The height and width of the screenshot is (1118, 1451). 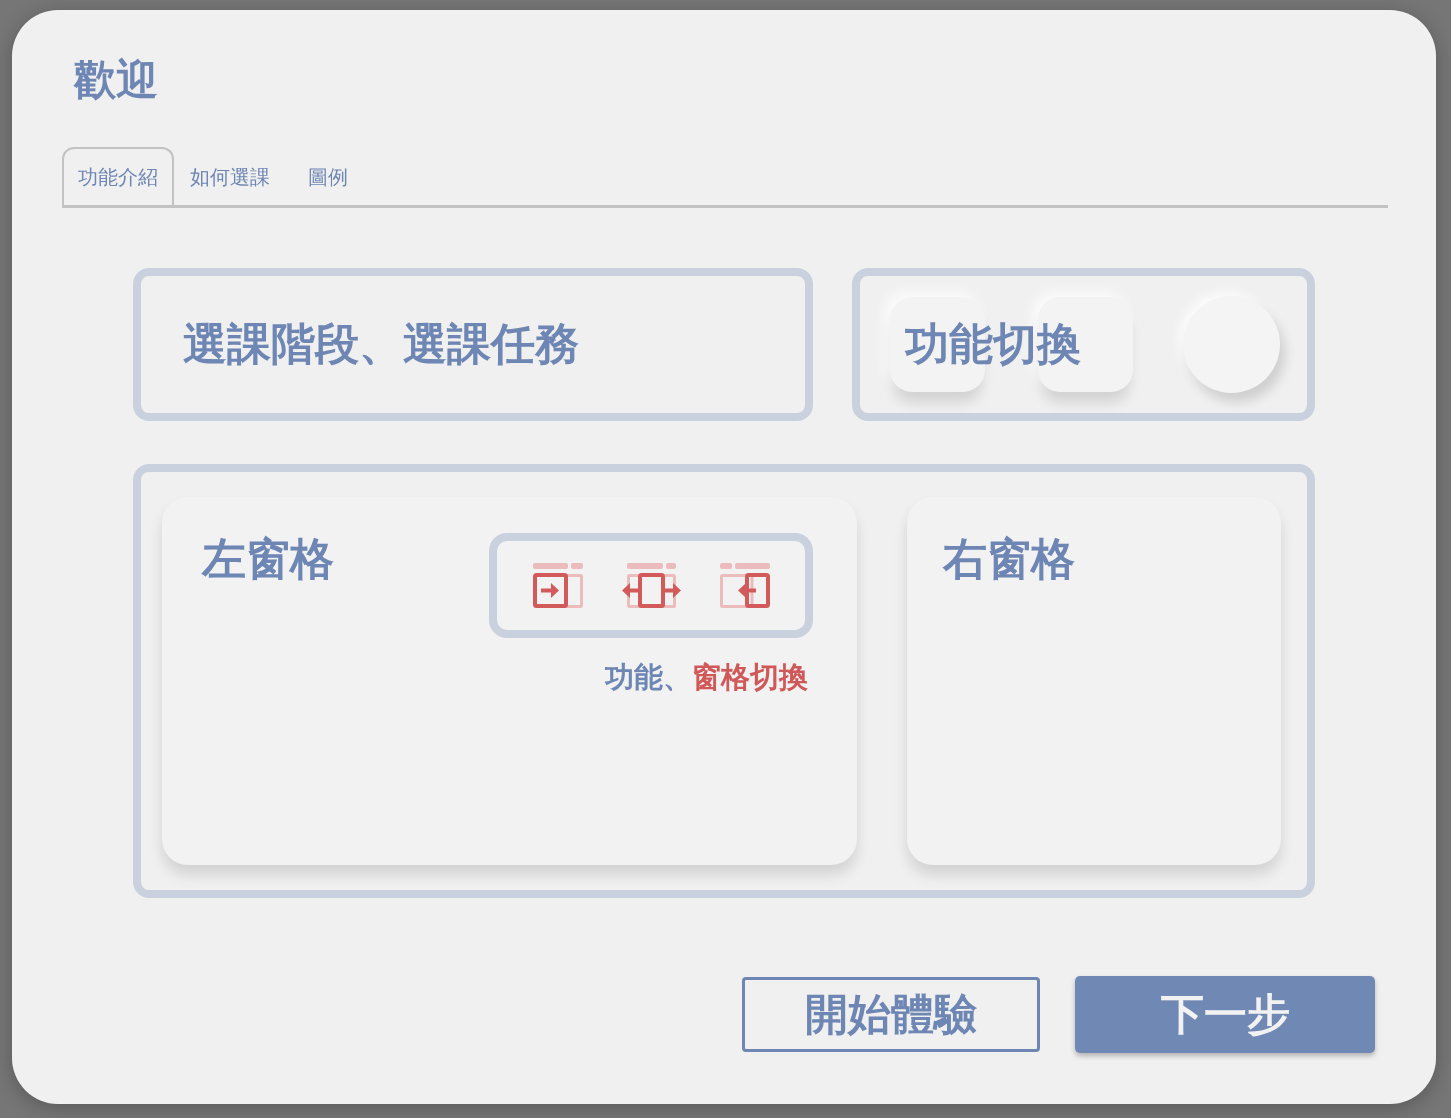 I want to click on left-pane-arrow-icon, so click(x=557, y=586).